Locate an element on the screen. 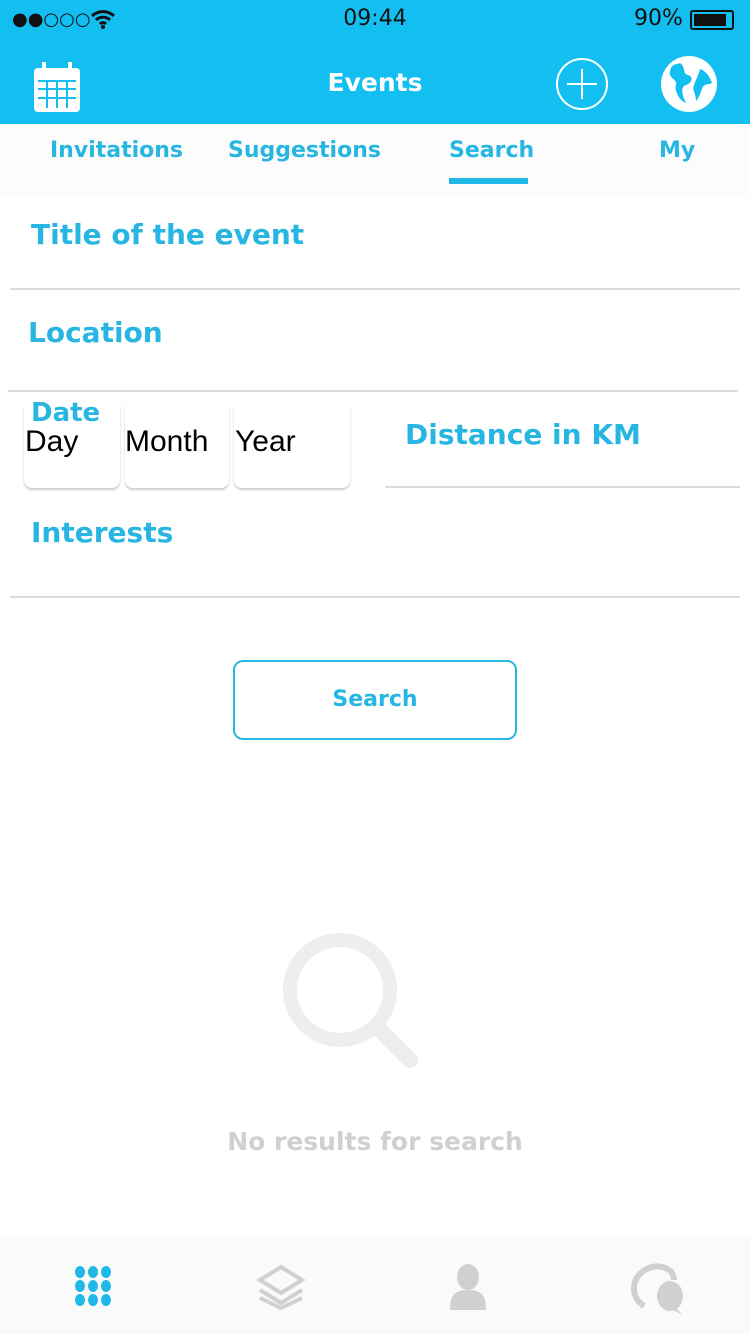 Image resolution: width=750 pixels, height=1334 pixels. plus-circle-icon is located at coordinates (582, 84).